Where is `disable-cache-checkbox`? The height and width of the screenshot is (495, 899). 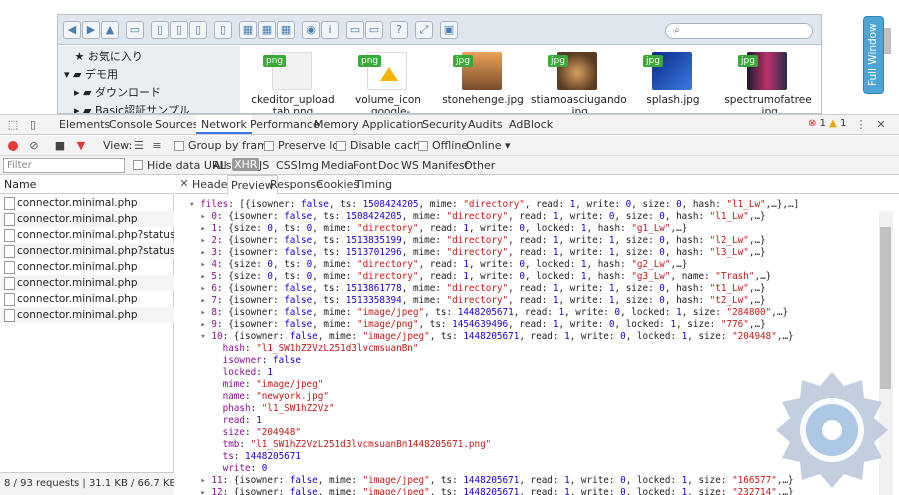
disable-cache-checkbox is located at coordinates (341, 146).